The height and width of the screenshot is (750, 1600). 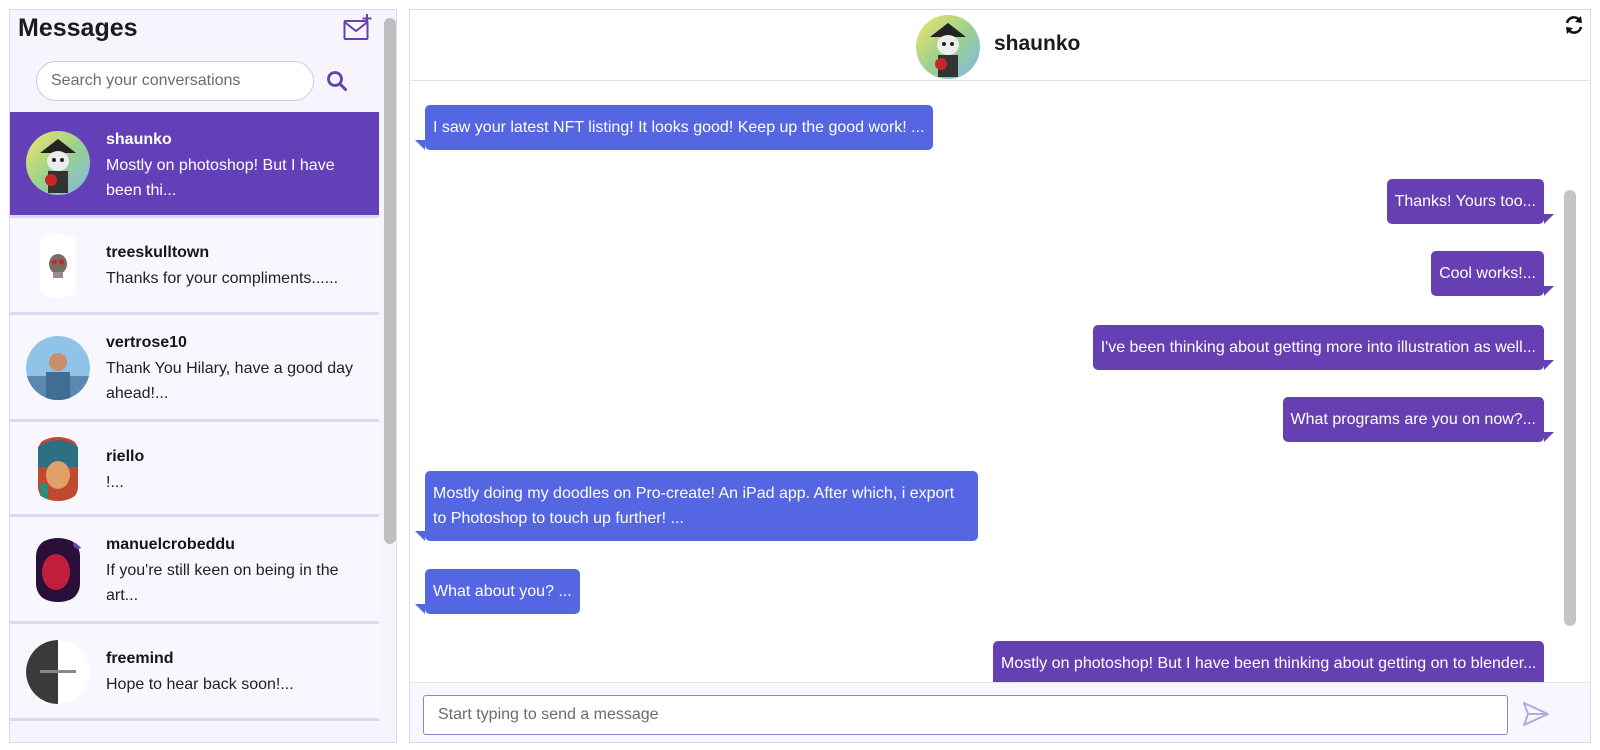 What do you see at coordinates (146, 342) in the screenshot?
I see `conversation-name: vertrose10` at bounding box center [146, 342].